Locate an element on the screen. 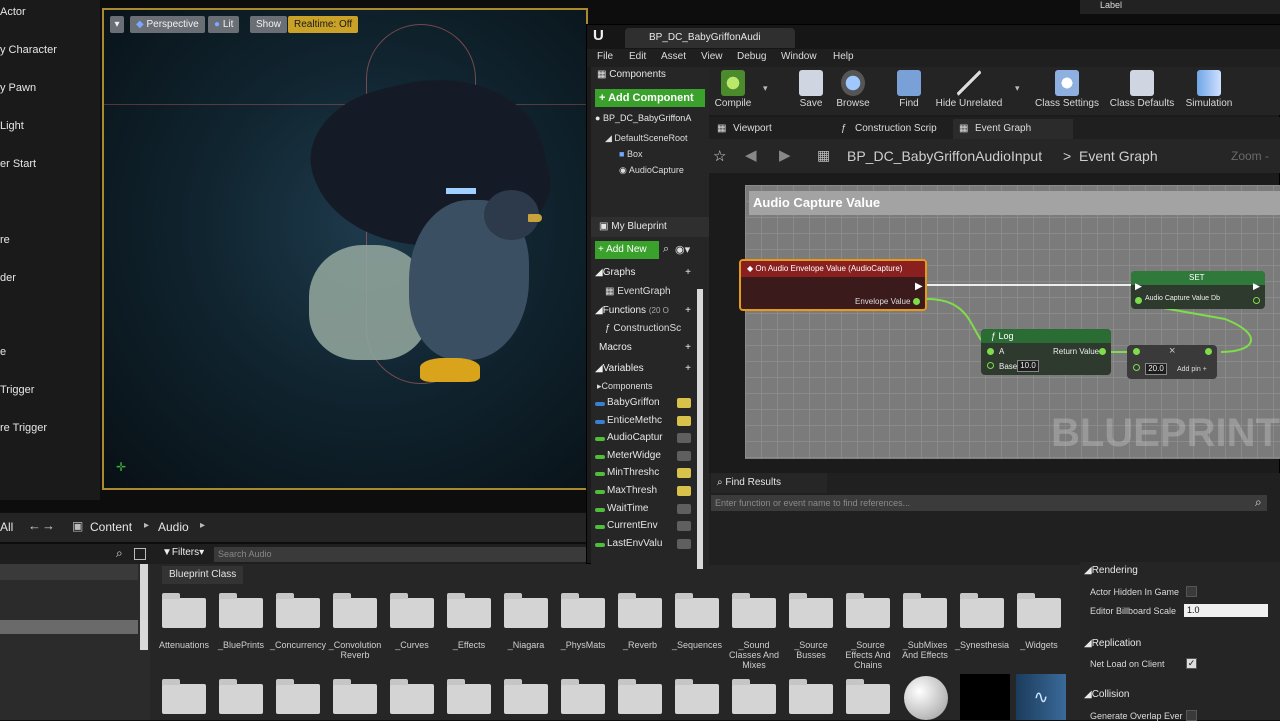  blueprint-class-filter: Blueprint Class is located at coordinates (203, 575).